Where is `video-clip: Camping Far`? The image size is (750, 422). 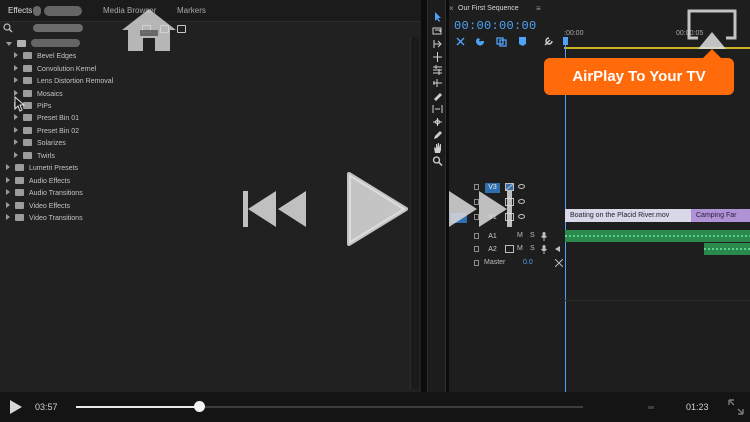 video-clip: Camping Far is located at coordinates (720, 215).